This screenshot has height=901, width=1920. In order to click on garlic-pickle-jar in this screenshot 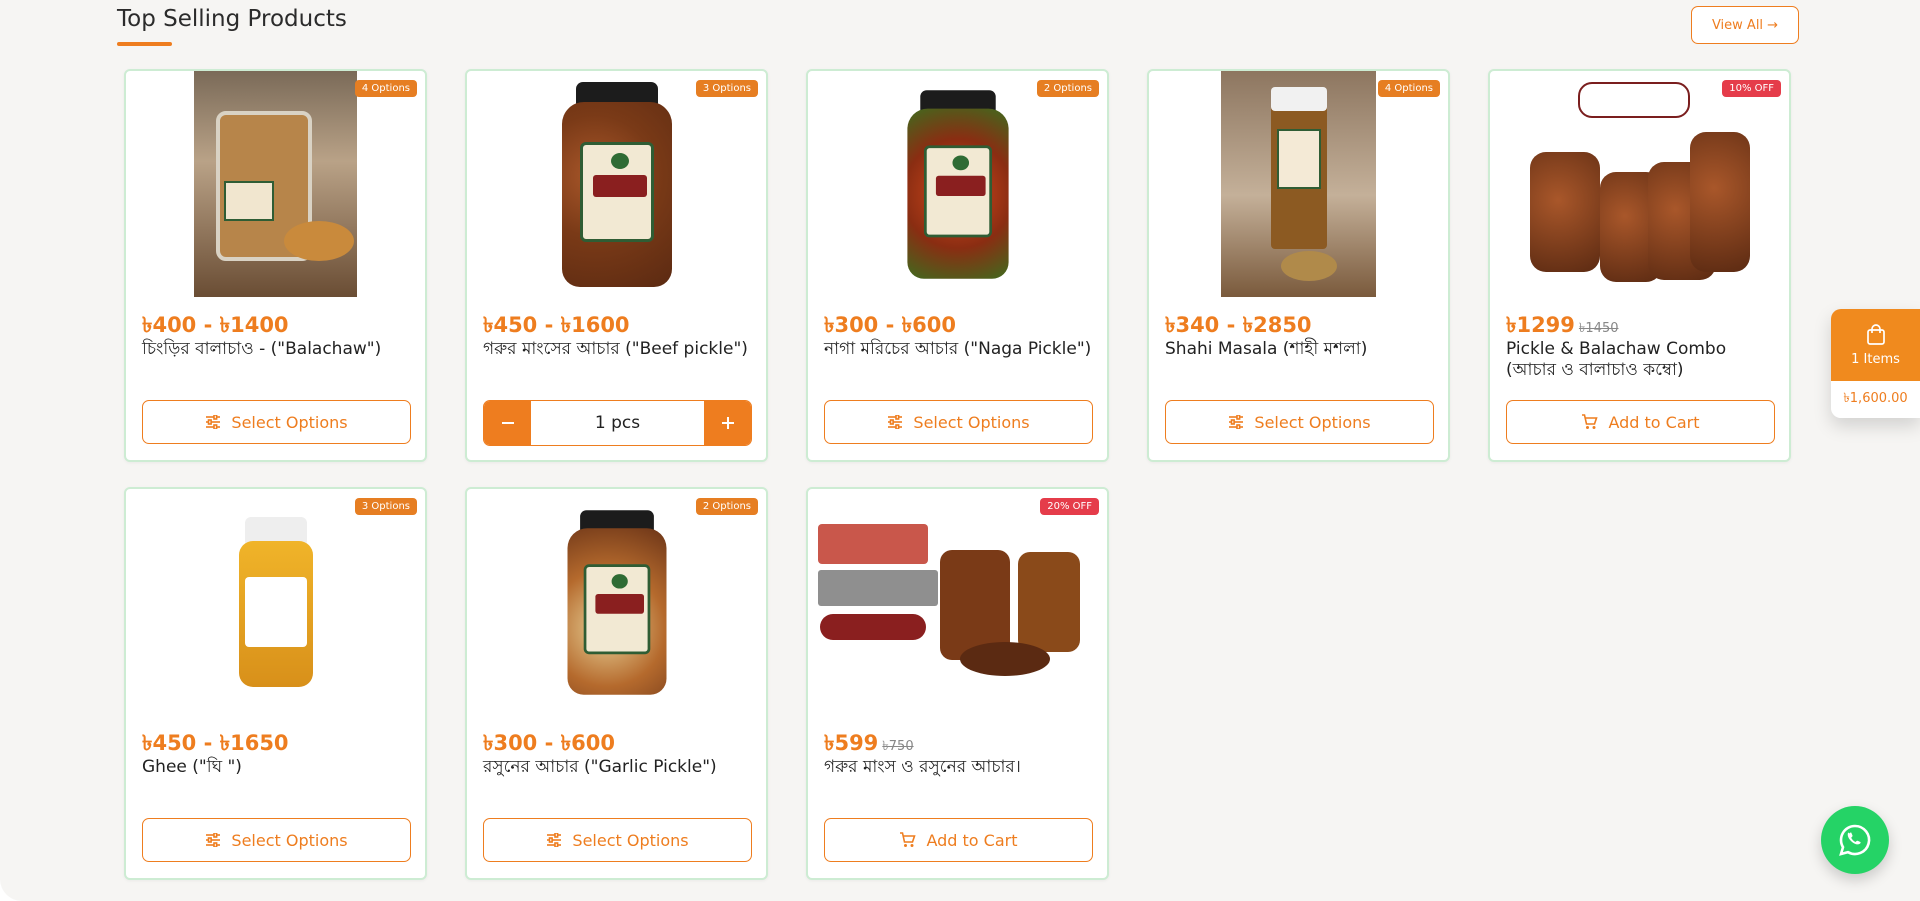, I will do `click(616, 602)`.